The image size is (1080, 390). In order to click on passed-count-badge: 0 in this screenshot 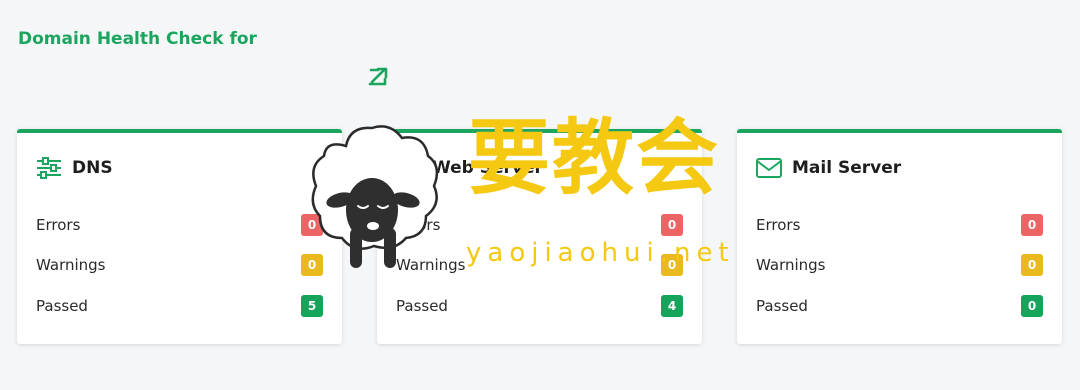, I will do `click(1032, 306)`.